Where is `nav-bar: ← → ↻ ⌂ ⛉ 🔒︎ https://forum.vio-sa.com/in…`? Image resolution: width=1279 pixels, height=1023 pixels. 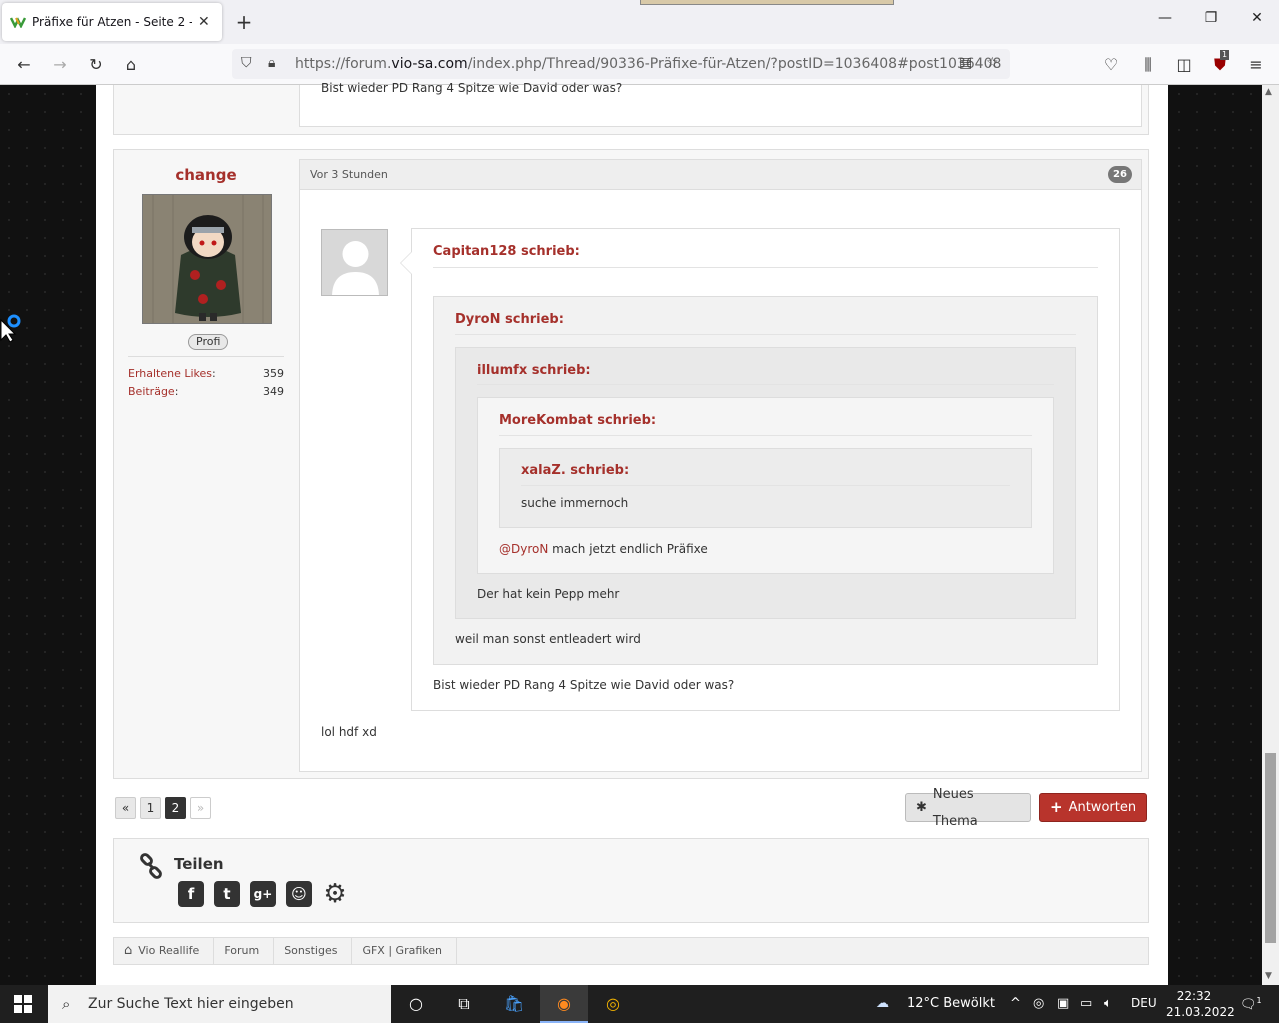
nav-bar: ← → ↻ ⌂ ⛉ 🔒︎ https://forum.vio-sa.com/in… is located at coordinates (639, 64).